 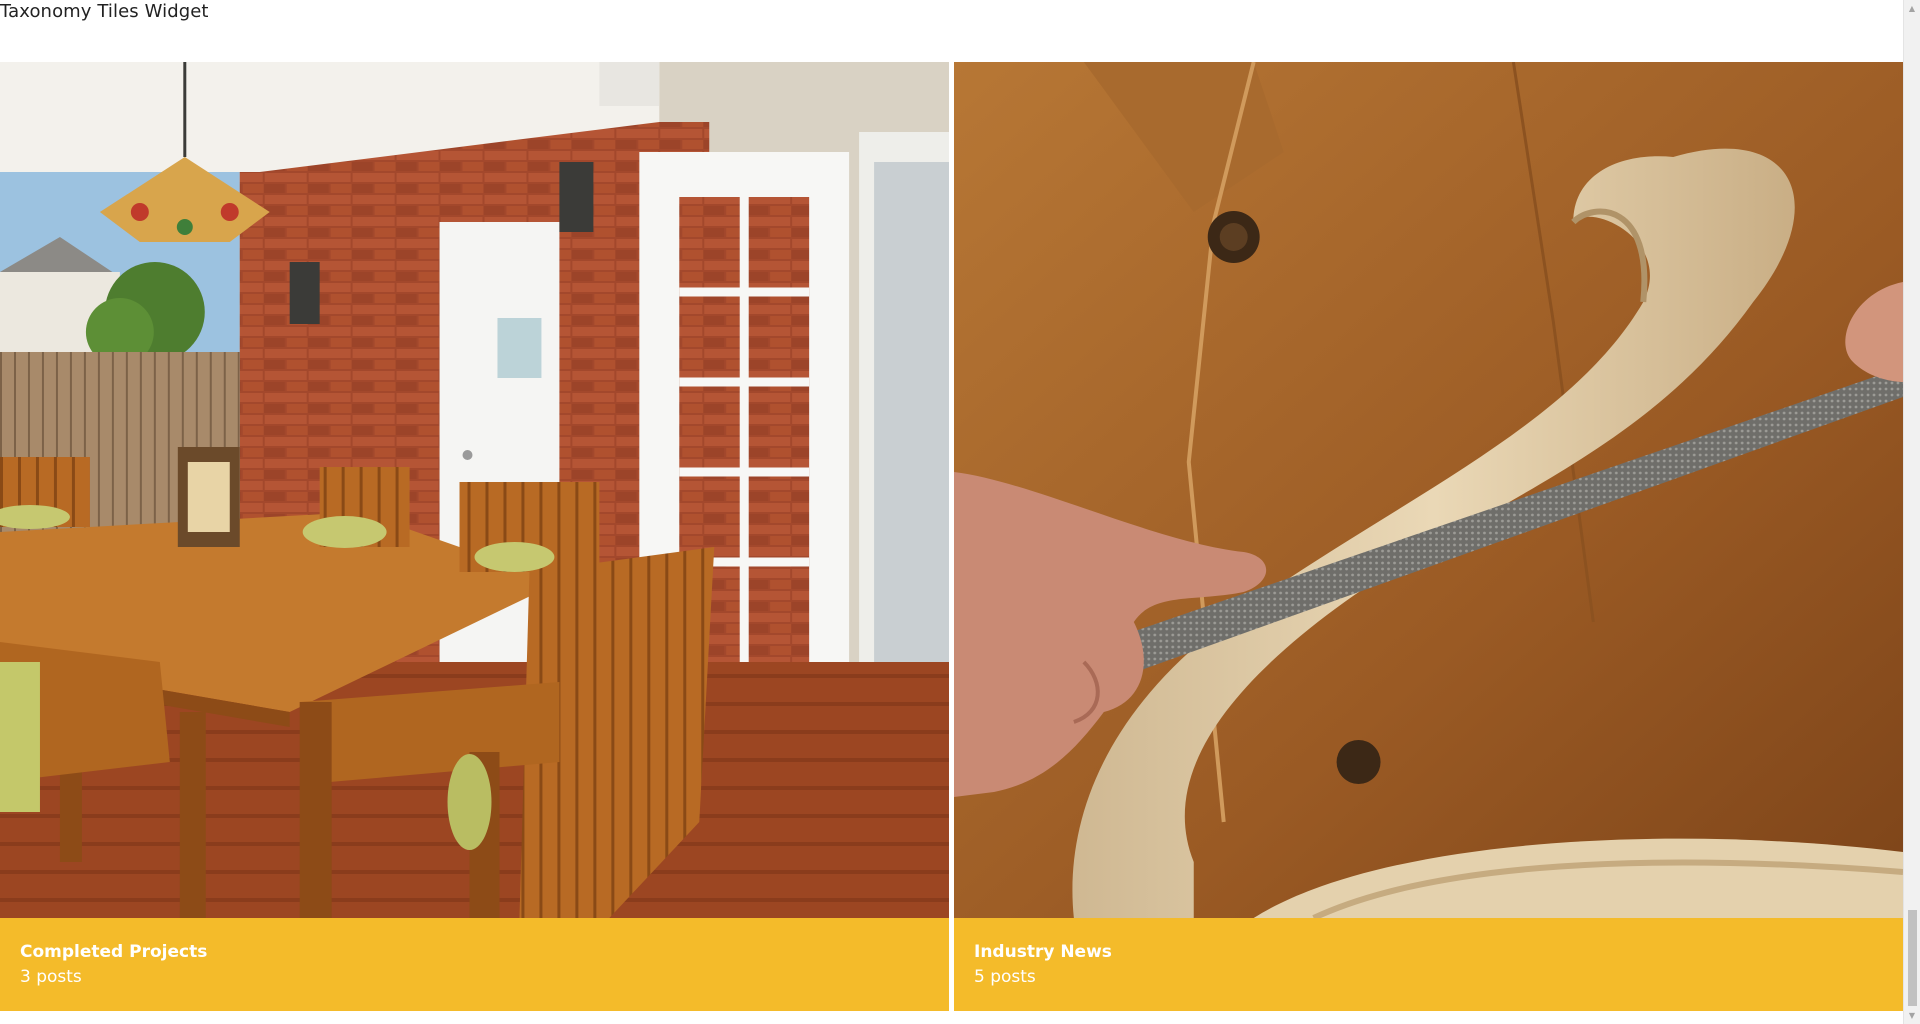 I want to click on scroll-up-arrow-icon: ▲, so click(x=1912, y=8).